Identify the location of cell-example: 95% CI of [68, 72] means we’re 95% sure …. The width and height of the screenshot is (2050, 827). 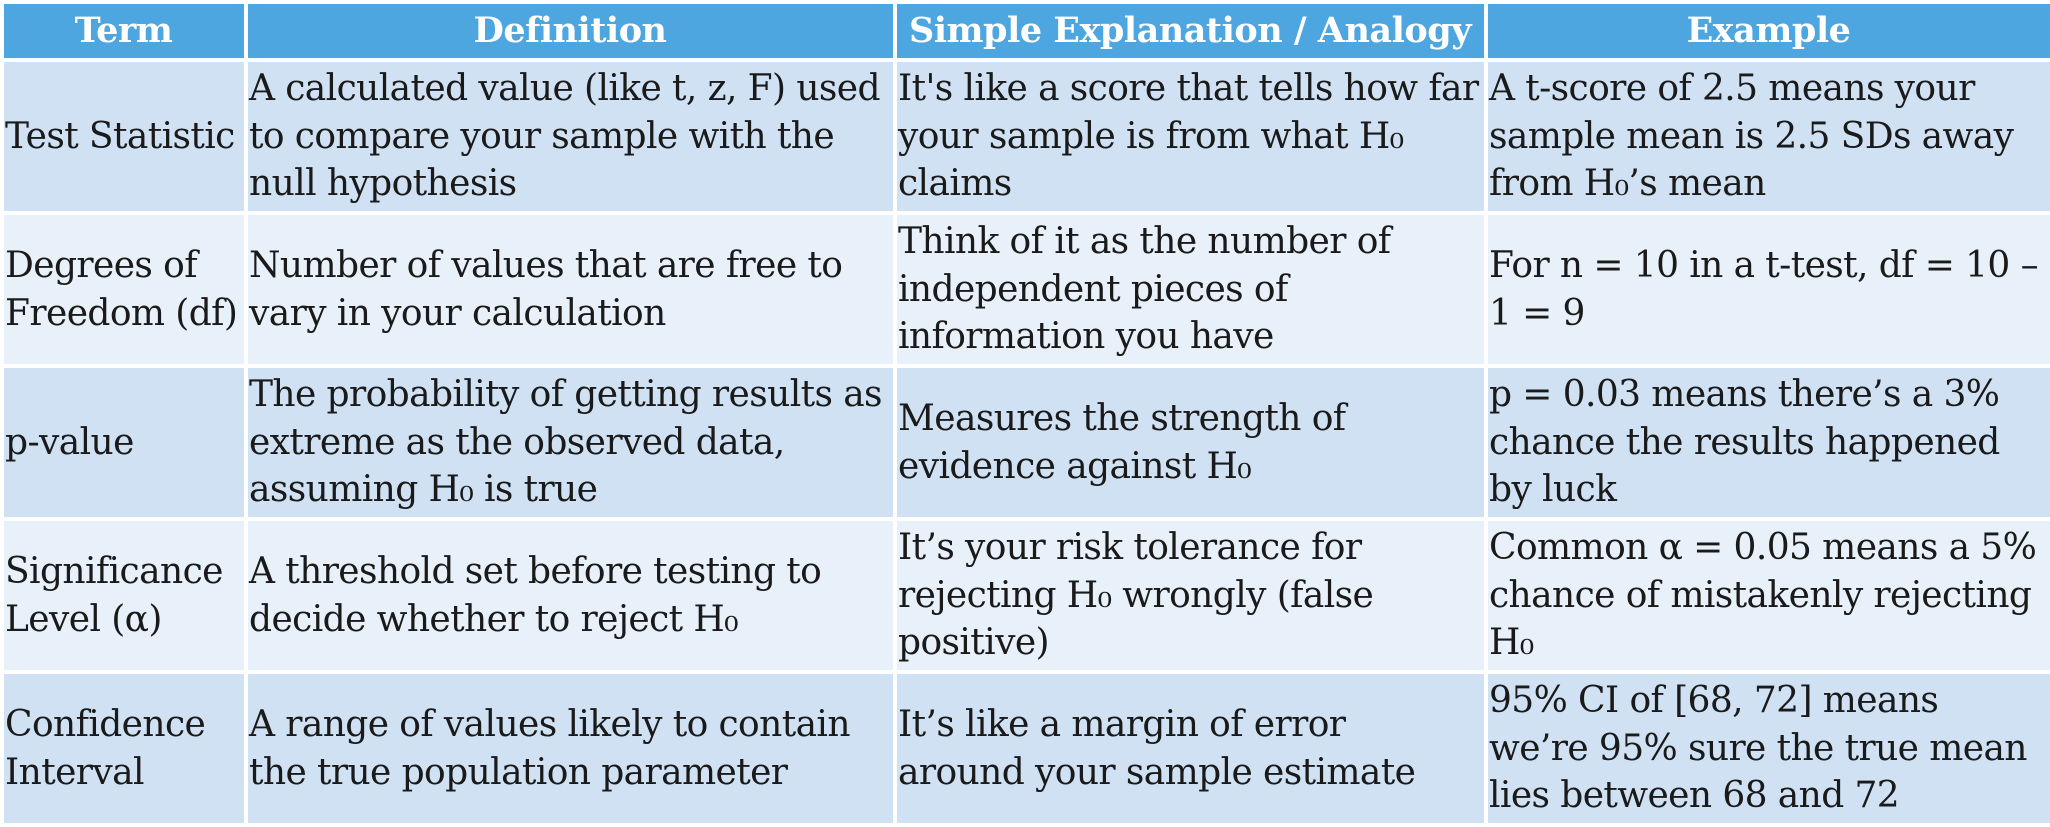
(1767, 748).